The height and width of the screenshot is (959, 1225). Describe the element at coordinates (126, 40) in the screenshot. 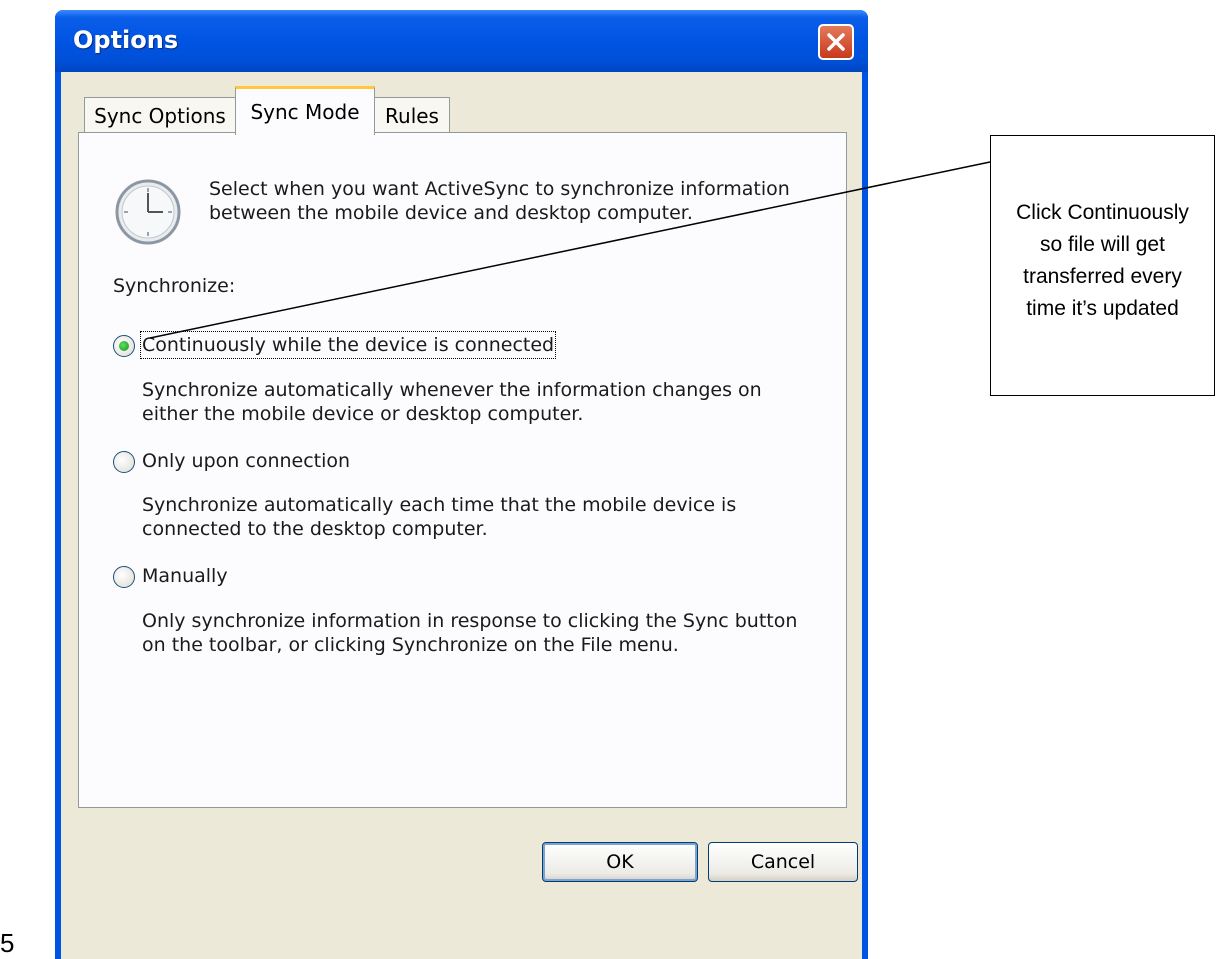

I see `window-title: Options` at that location.